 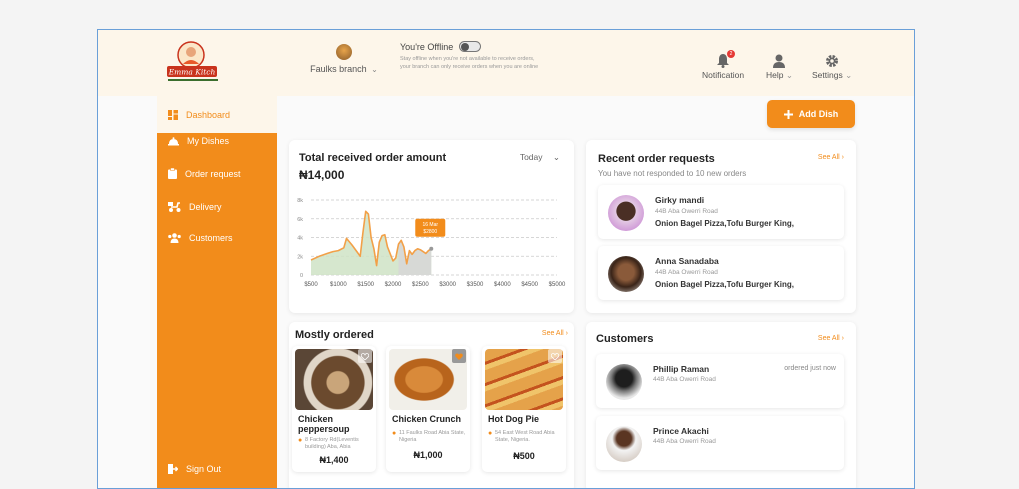 I want to click on sidebar-item-label: My Dishes, so click(x=208, y=141).